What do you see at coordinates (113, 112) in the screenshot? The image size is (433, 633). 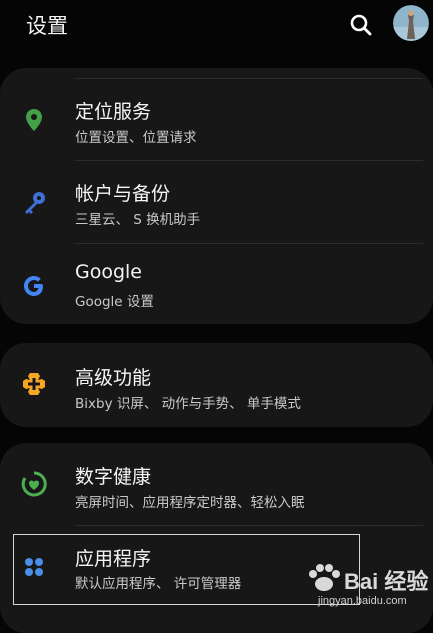 I see `settings-item-title: 定位服务` at bounding box center [113, 112].